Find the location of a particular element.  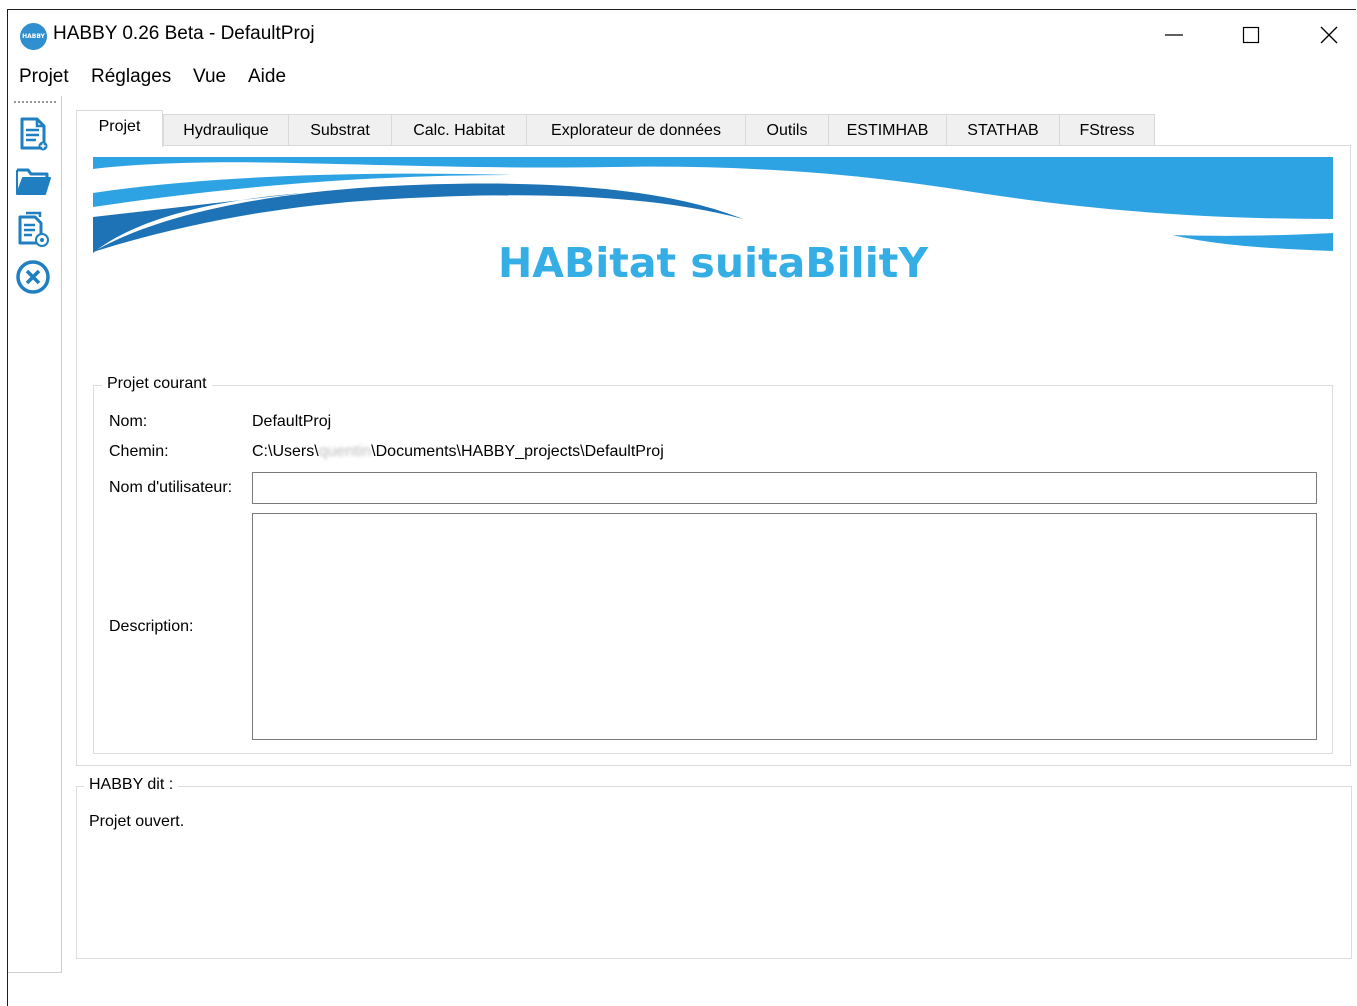

open-project-button is located at coordinates (33, 181).